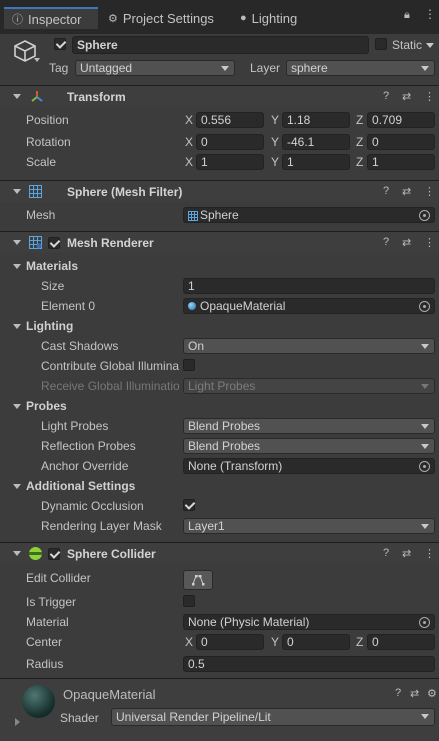 This screenshot has height=741, width=439. I want to click on rendering-layer-mask-label: Rendering Layer Mask, so click(101, 526).